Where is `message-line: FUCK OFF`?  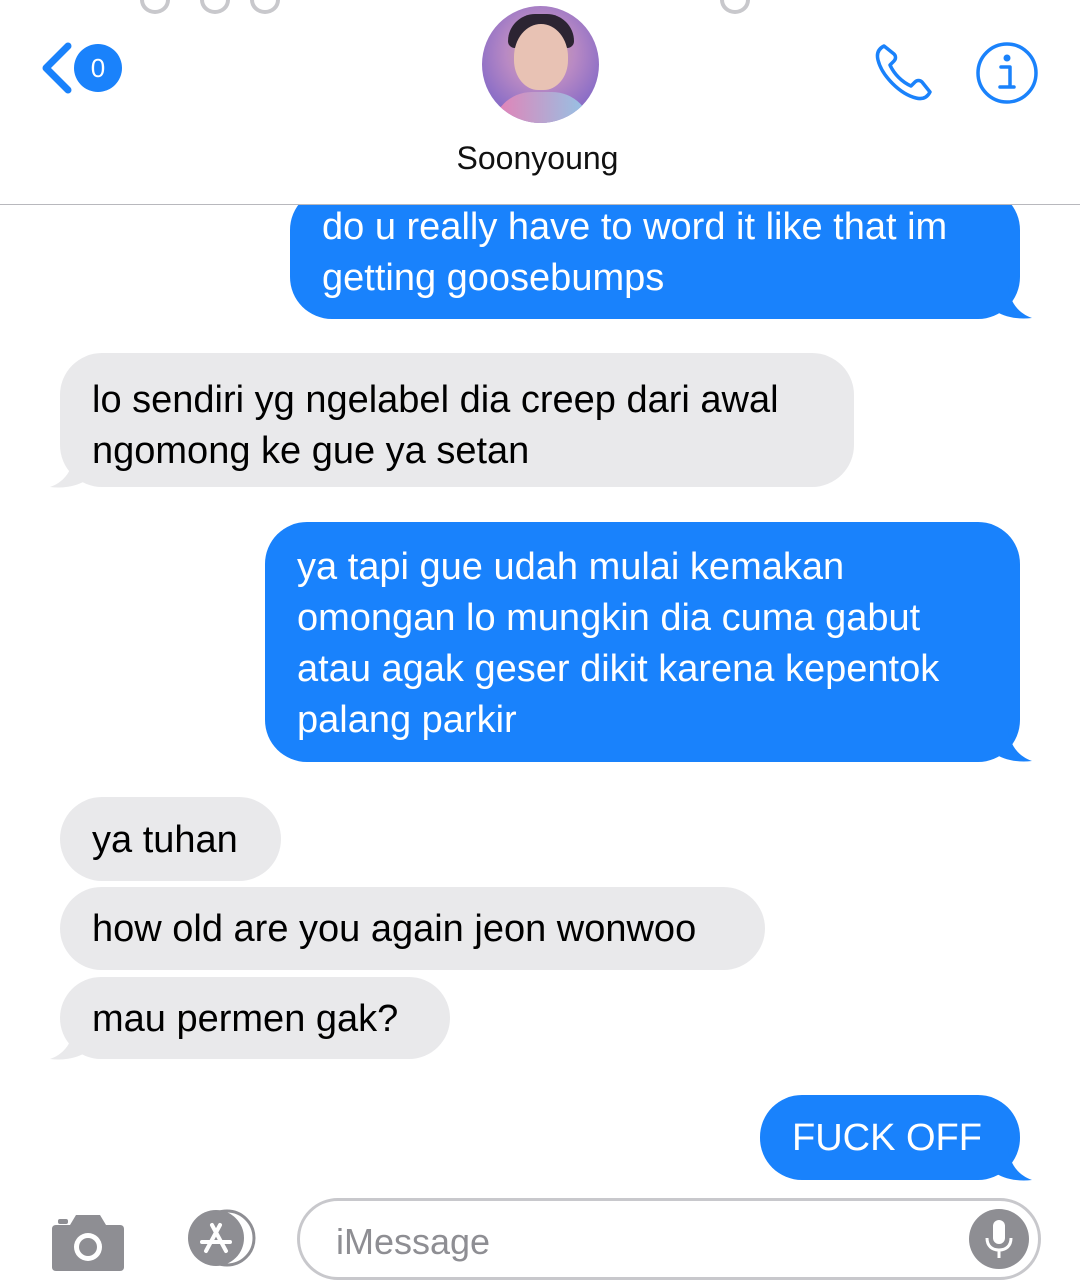 message-line: FUCK OFF is located at coordinates (887, 1138).